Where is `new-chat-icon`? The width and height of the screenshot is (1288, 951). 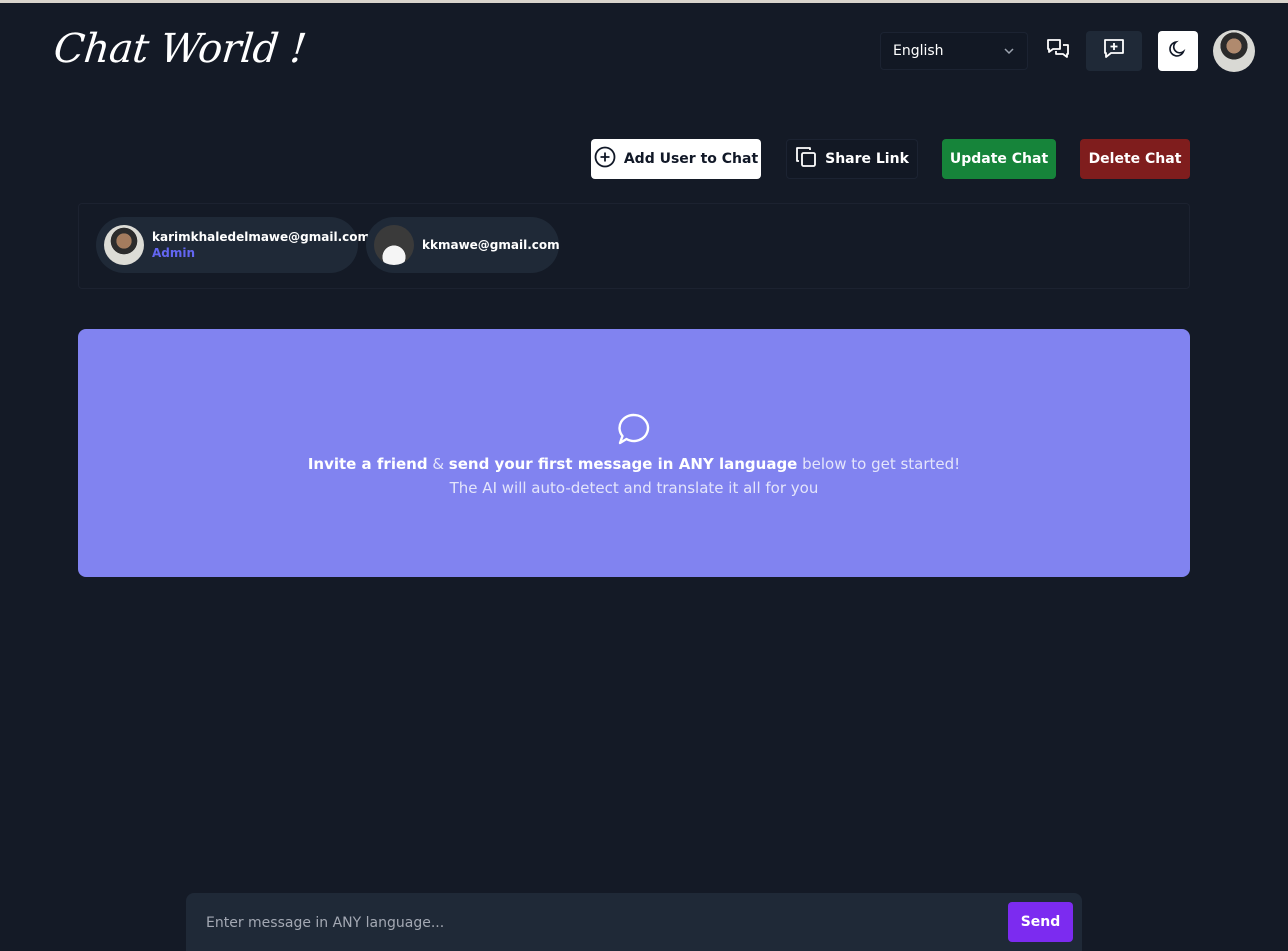 new-chat-icon is located at coordinates (1114, 51).